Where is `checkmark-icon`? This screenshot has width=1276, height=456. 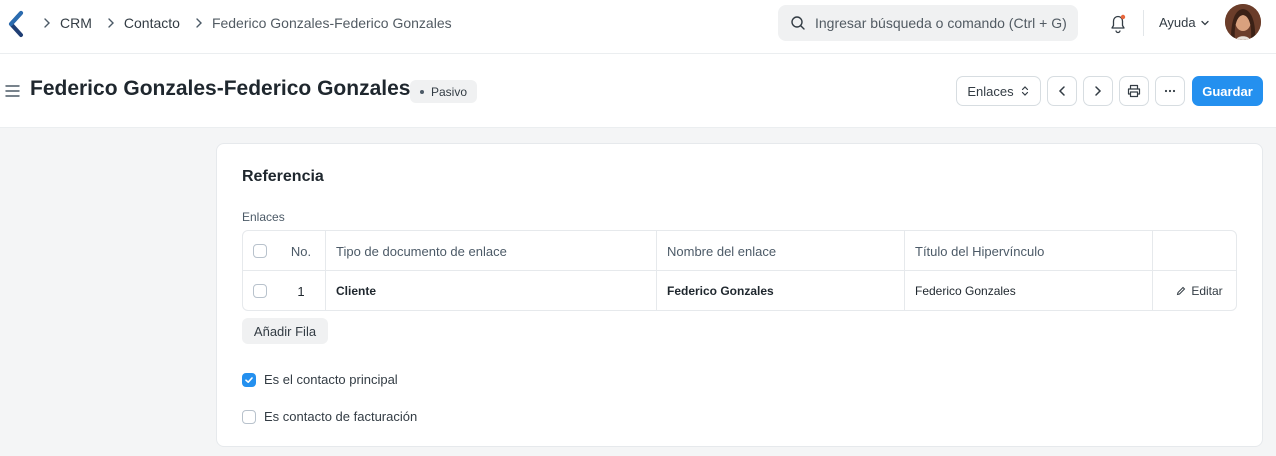
checkmark-icon is located at coordinates (249, 379).